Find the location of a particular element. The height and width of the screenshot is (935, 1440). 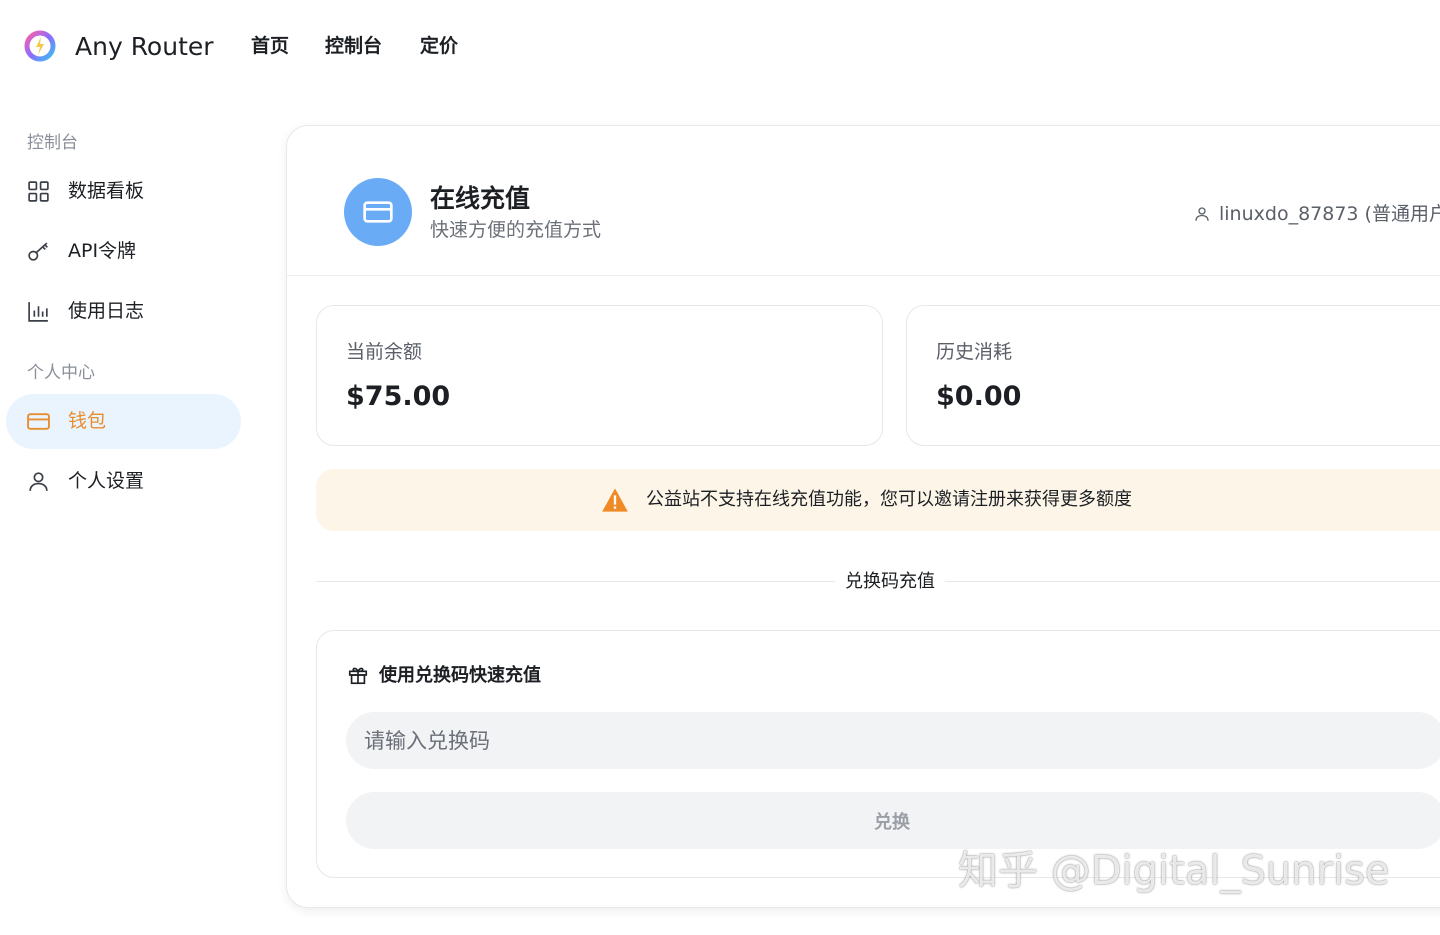

top-navbar: Any Router 首页 控制台 定价 is located at coordinates (720, 46).